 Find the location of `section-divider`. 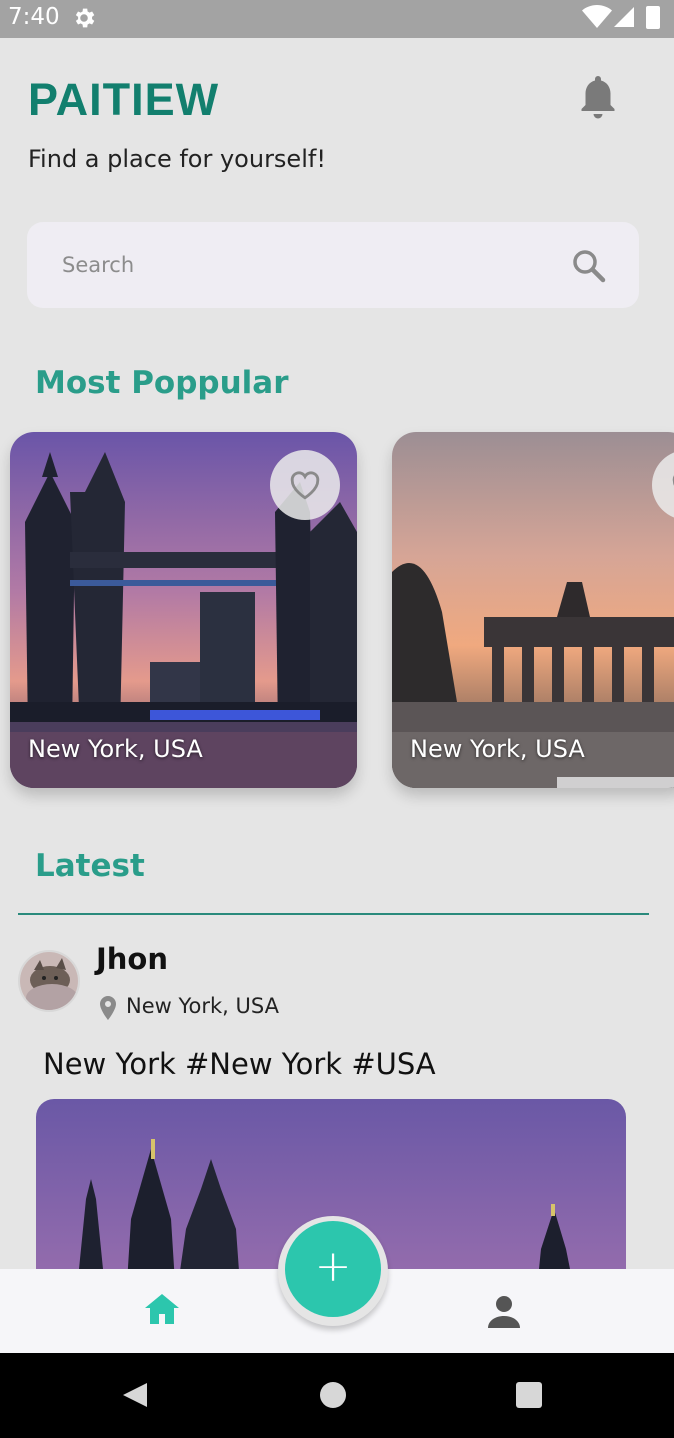

section-divider is located at coordinates (333, 914).